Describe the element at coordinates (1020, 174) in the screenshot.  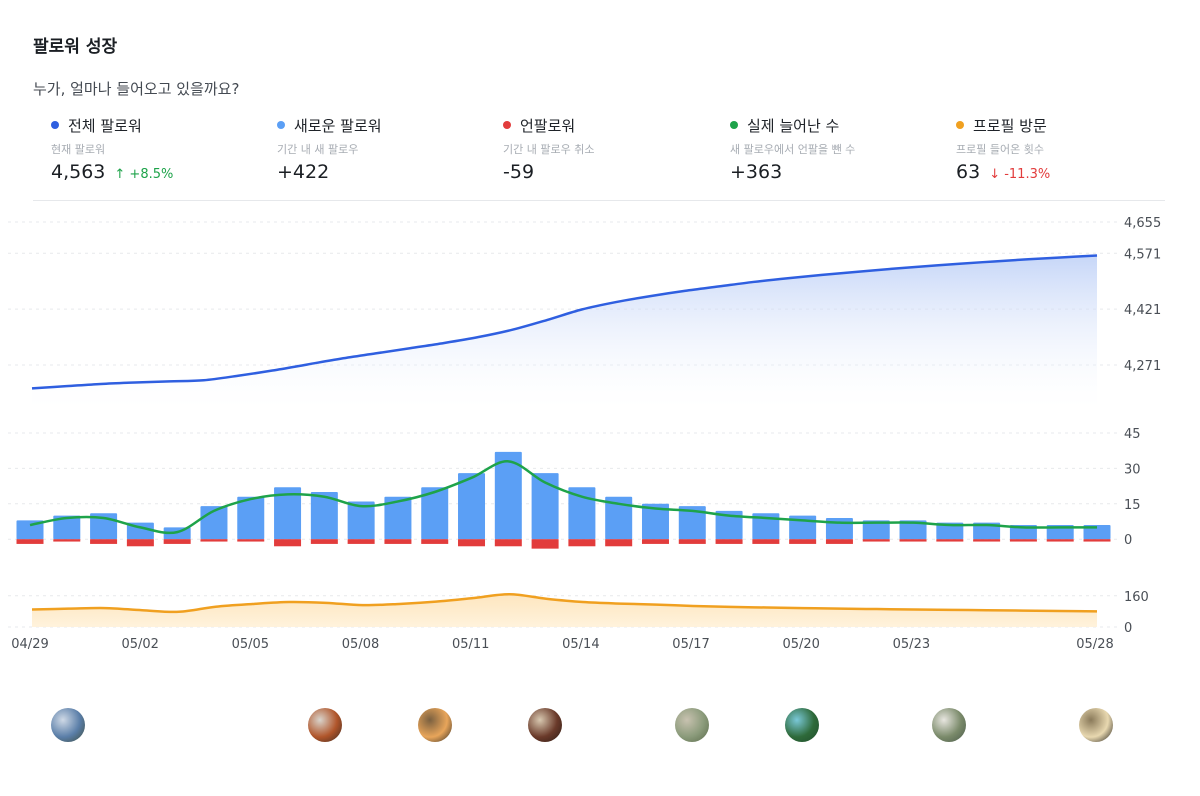
I see `stat-change-down: ↓ -11.3%` at that location.